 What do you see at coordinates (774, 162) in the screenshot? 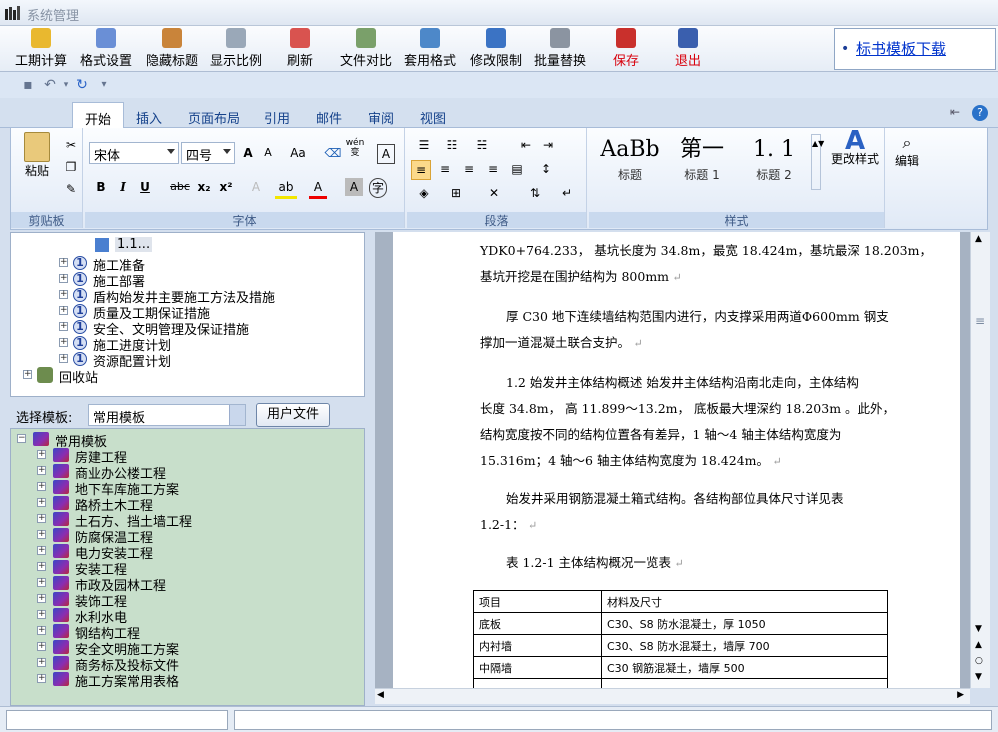
I see `style-heading-2: 1. 1 标题 2` at bounding box center [774, 162].